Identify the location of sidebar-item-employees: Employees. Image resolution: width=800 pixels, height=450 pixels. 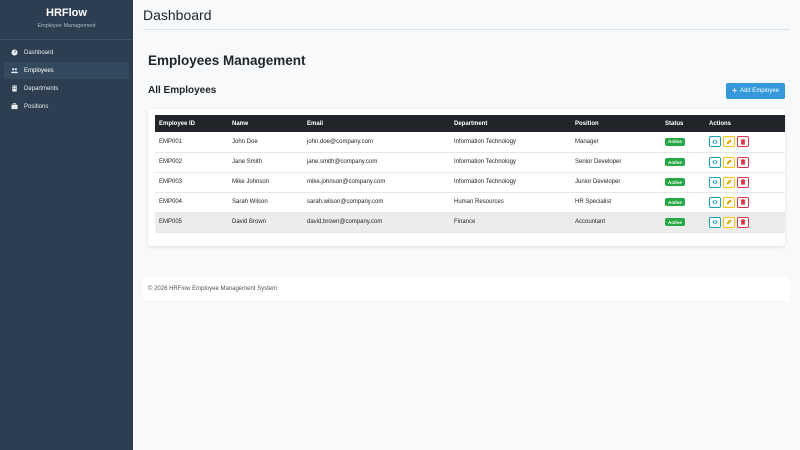
(66, 70).